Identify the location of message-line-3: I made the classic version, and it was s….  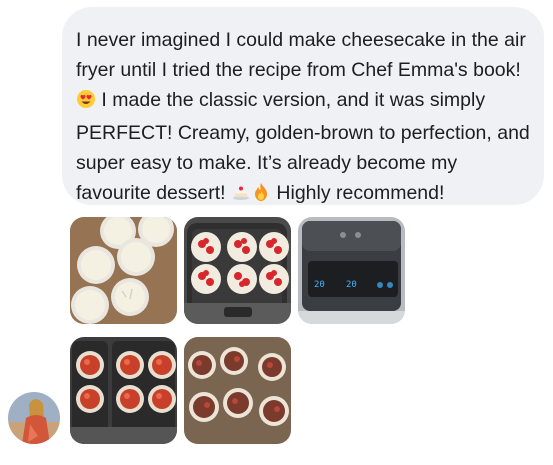
(293, 100).